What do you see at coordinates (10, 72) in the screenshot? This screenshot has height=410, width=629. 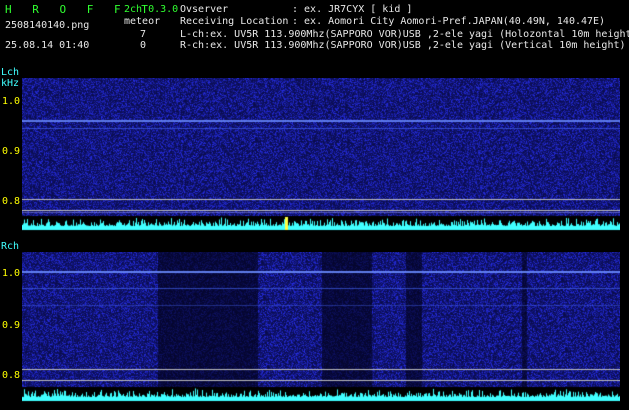 I see `lch-channel-label: Lch` at bounding box center [10, 72].